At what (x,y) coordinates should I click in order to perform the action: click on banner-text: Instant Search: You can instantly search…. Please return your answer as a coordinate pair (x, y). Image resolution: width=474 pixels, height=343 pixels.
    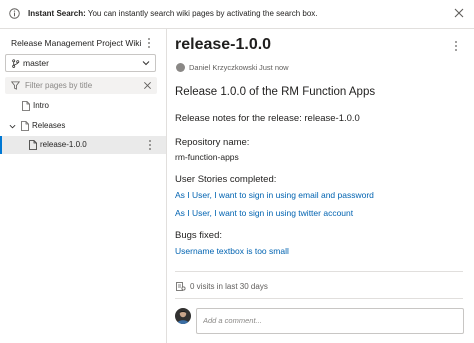
    Looking at the image, I should click on (173, 13).